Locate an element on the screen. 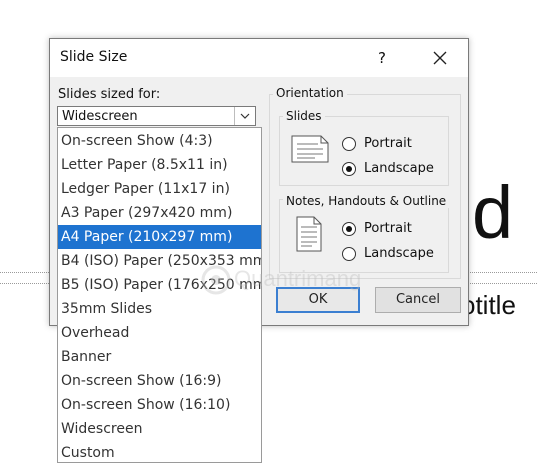 The width and height of the screenshot is (537, 463). slide-subtitle-fragment: otitle is located at coordinates (488, 305).